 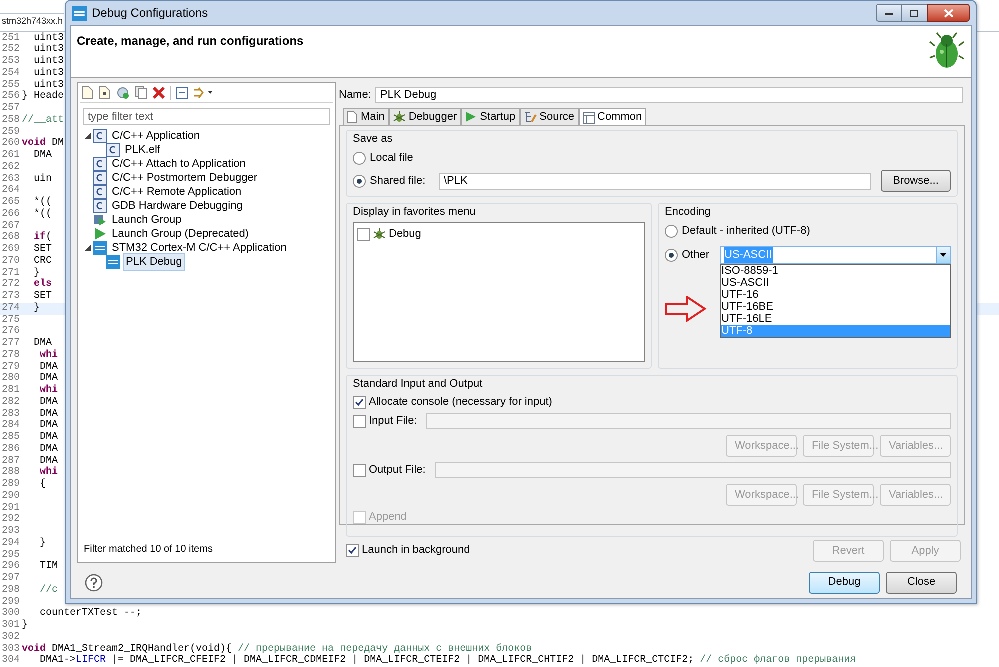 I want to click on code-line: DMA, so click(x=48, y=402).